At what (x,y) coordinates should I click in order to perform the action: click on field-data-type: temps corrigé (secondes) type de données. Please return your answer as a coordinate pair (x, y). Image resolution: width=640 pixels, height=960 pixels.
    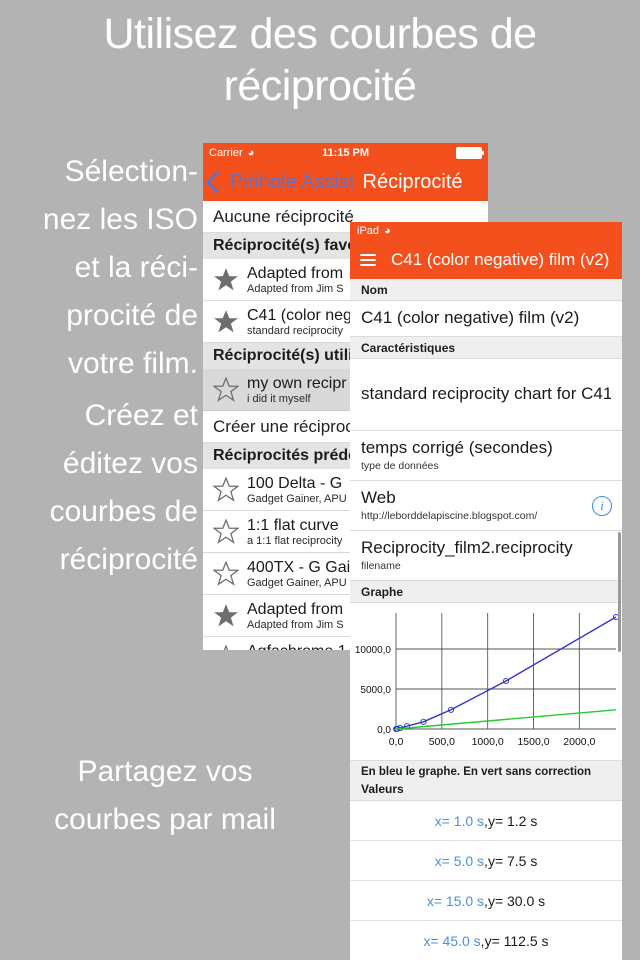
    Looking at the image, I should click on (486, 456).